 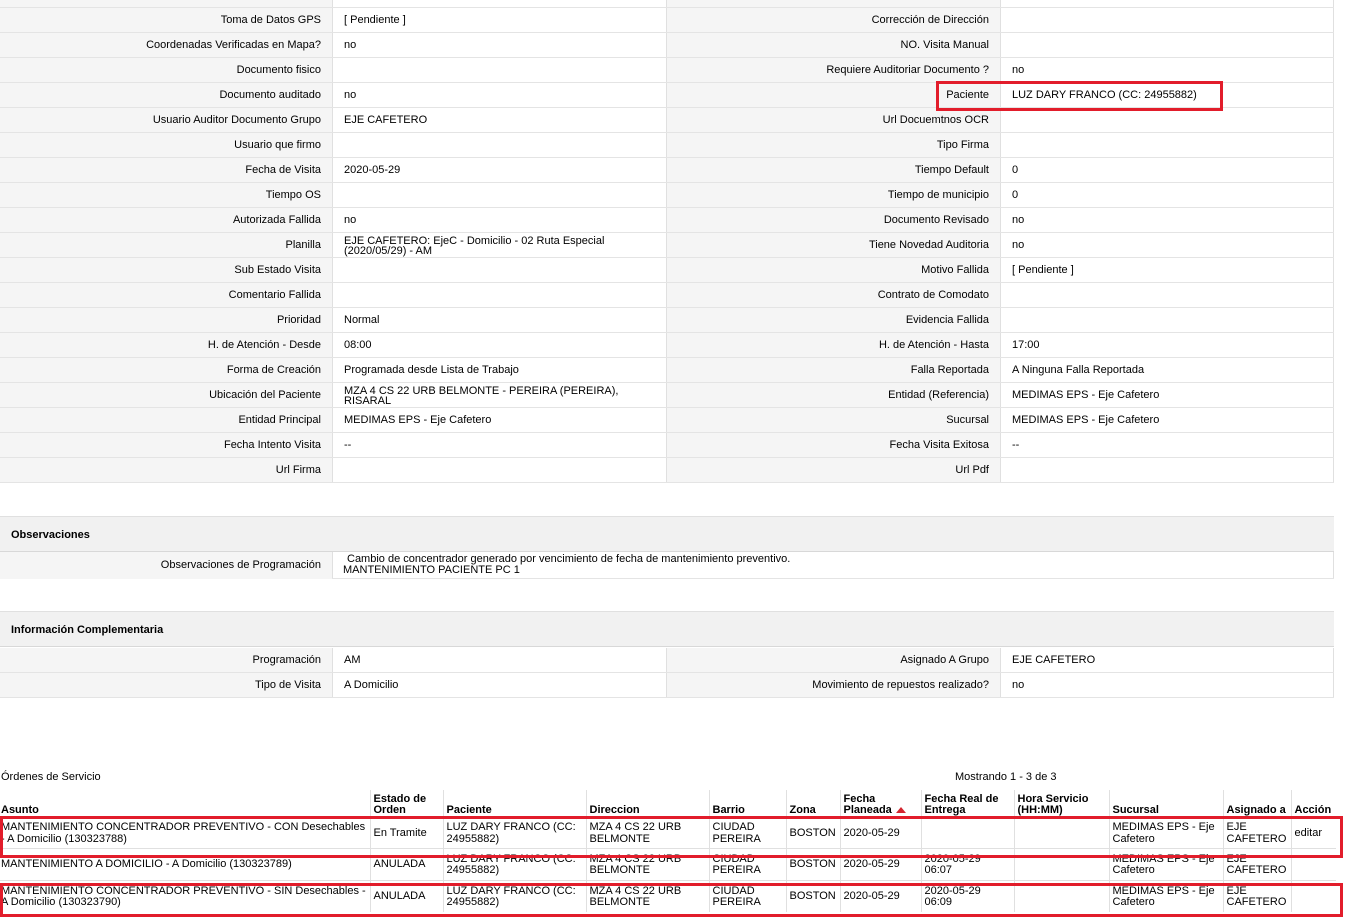 I want to click on column-header-label: Estado de Orden, so click(x=400, y=804).